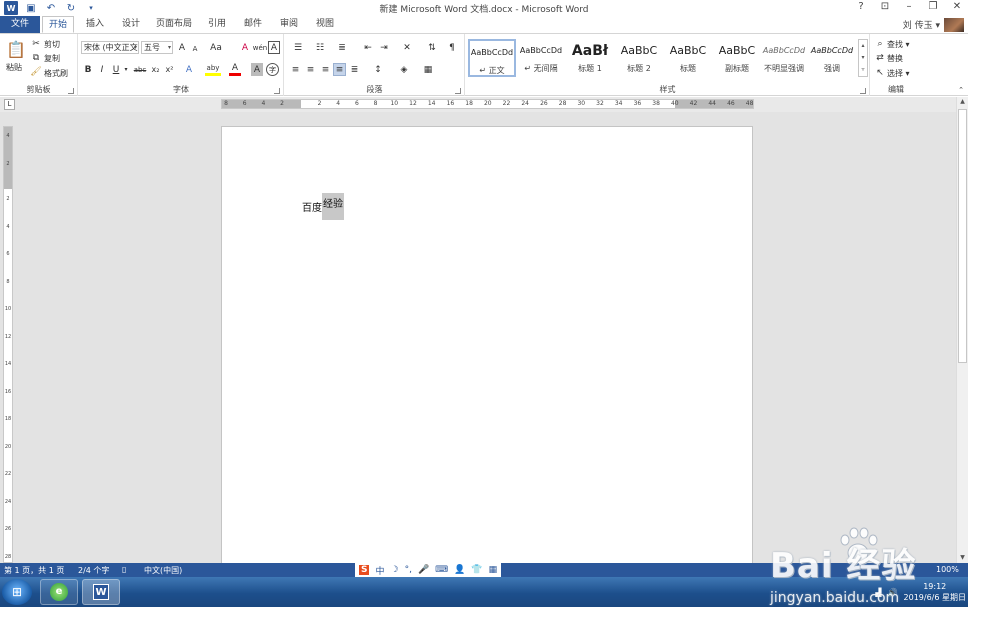 The height and width of the screenshot is (634, 1000). I want to click on font-launcher-icon, so click(277, 91).